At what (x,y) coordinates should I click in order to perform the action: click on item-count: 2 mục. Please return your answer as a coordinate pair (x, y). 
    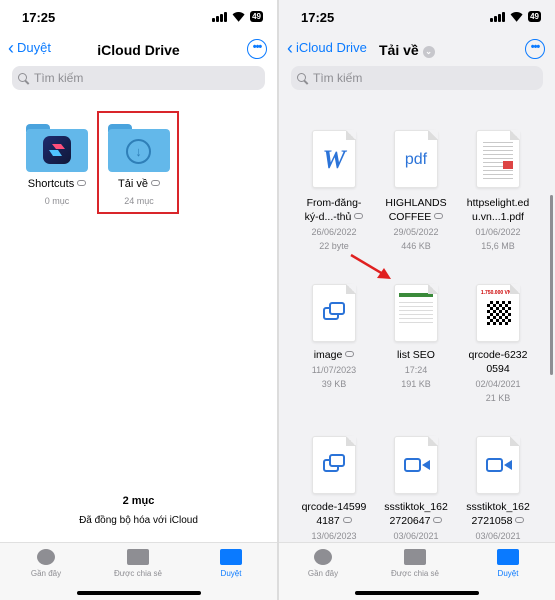
    Looking at the image, I should click on (138, 501).